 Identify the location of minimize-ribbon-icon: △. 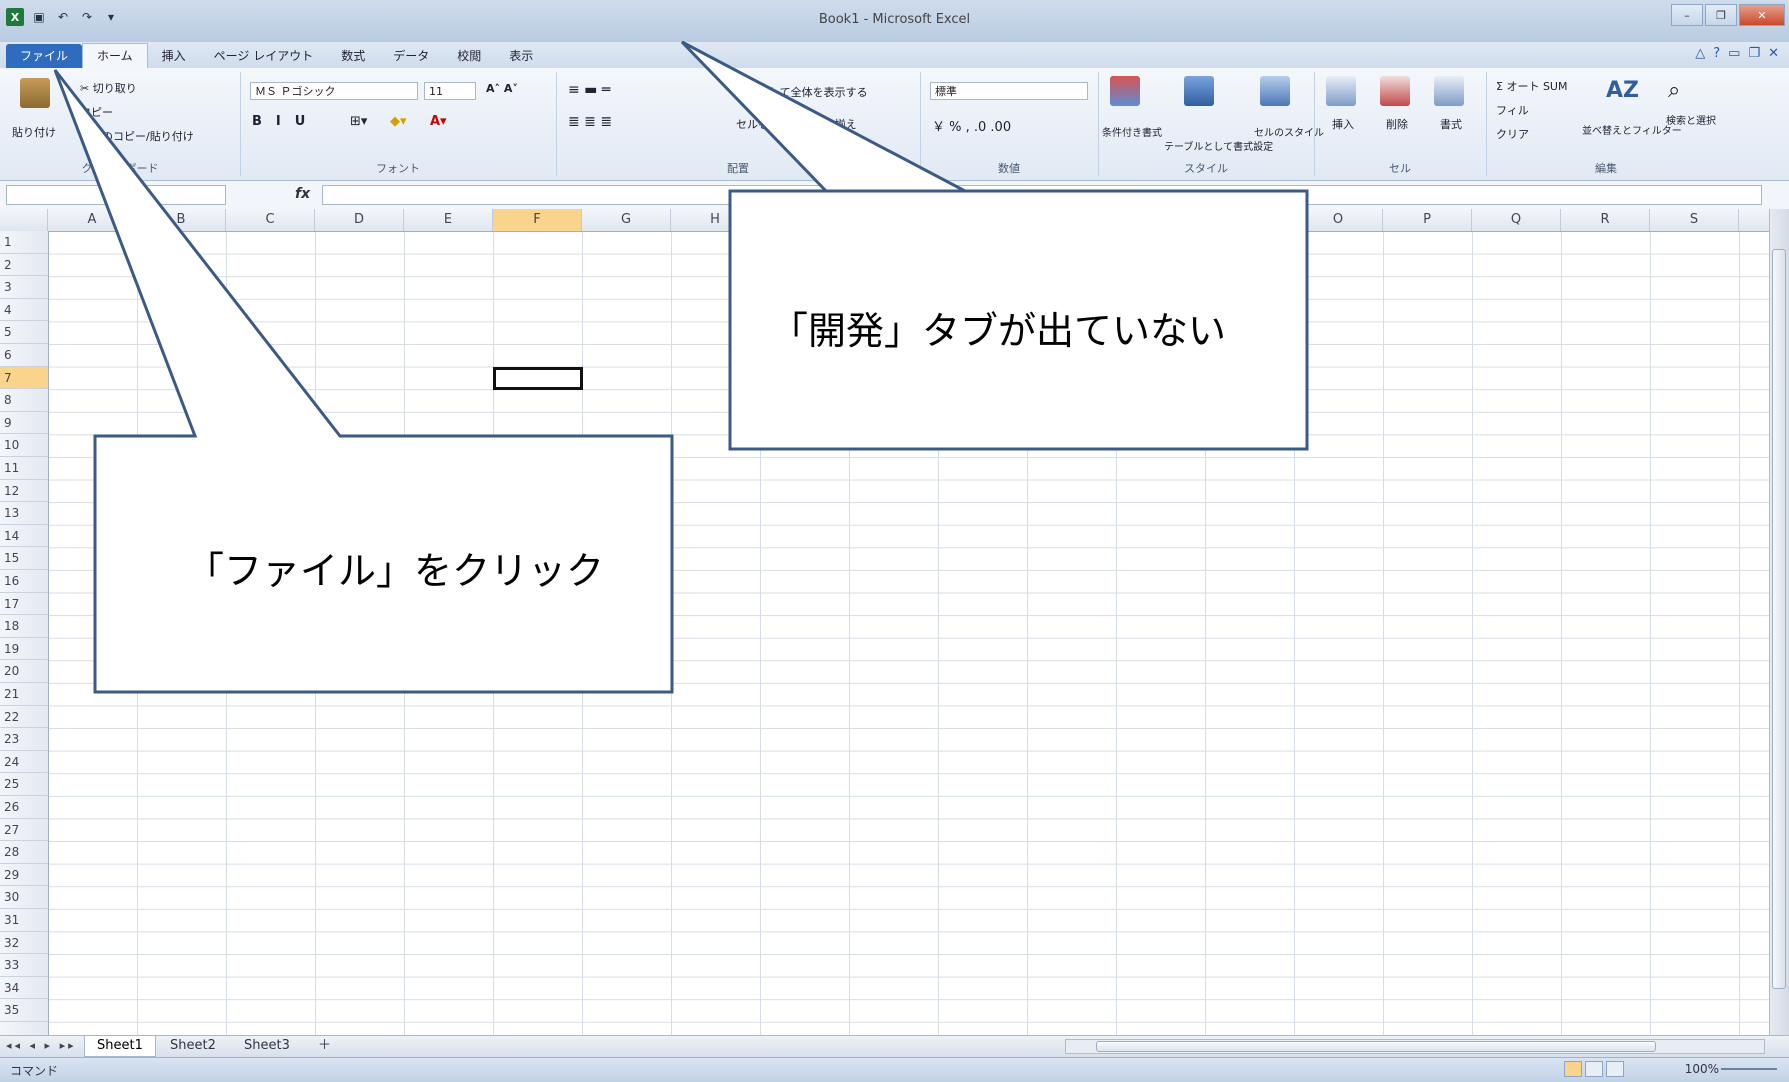
(1700, 53).